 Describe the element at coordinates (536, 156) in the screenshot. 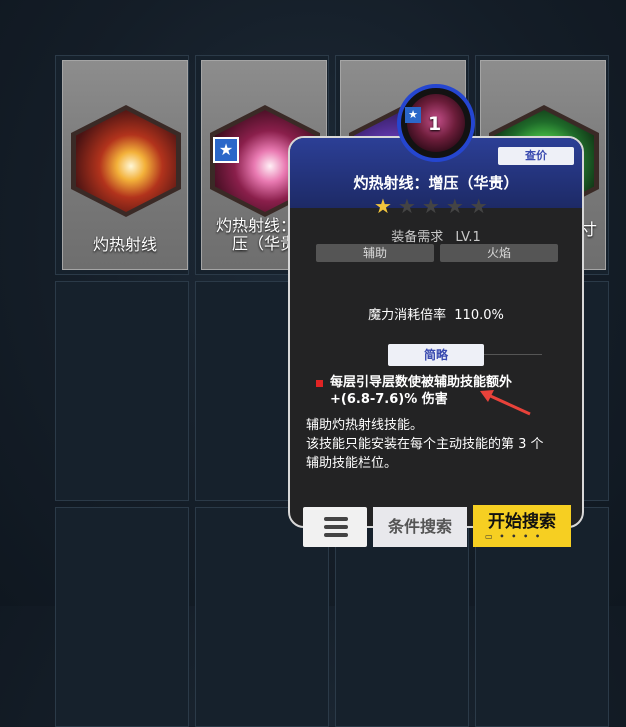

I see `price-check-button: 查价` at that location.